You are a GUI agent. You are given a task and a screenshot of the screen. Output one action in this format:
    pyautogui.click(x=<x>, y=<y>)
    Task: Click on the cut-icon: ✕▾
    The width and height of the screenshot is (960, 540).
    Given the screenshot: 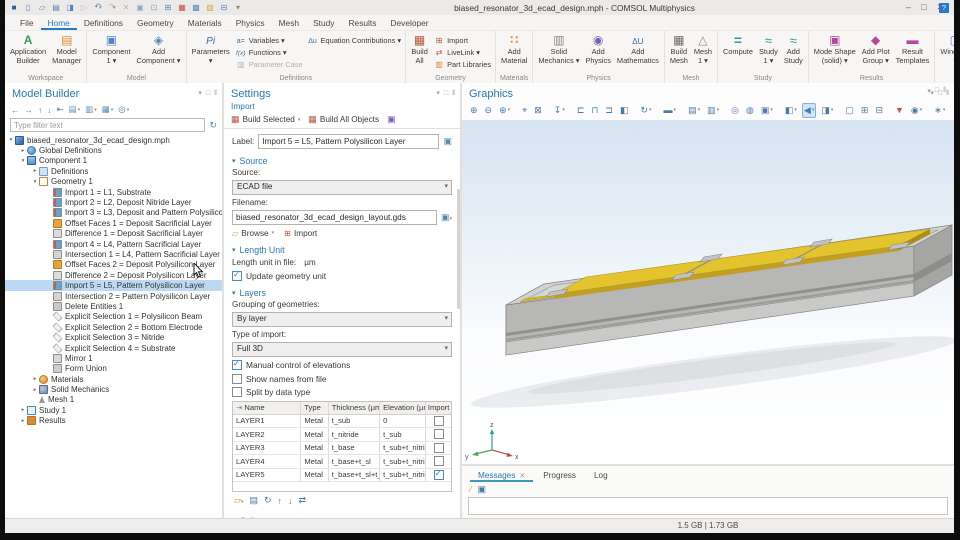 What is the action you would take?
    pyautogui.click(x=126, y=7)
    